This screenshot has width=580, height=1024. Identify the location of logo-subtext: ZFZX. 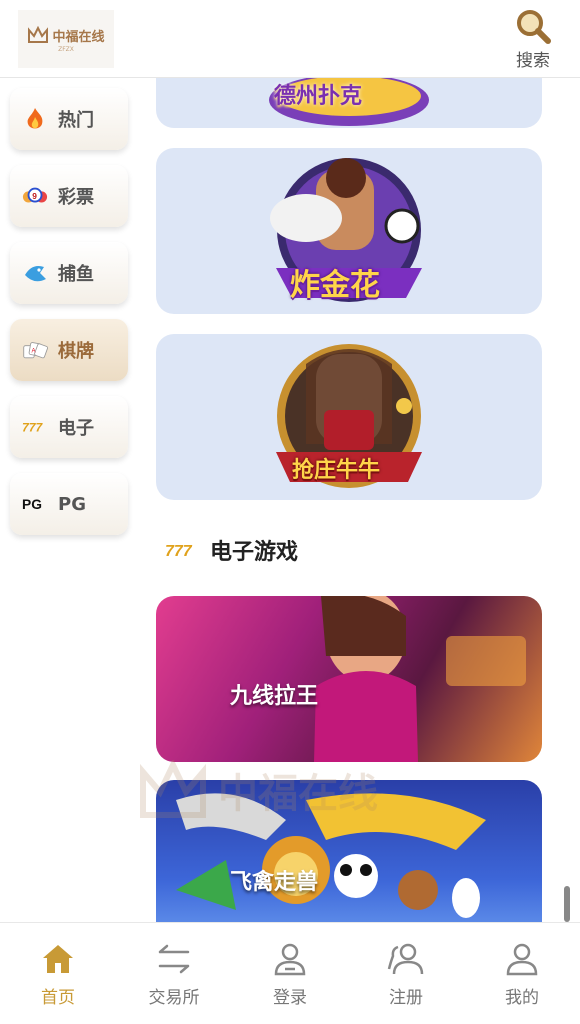
(66, 49).